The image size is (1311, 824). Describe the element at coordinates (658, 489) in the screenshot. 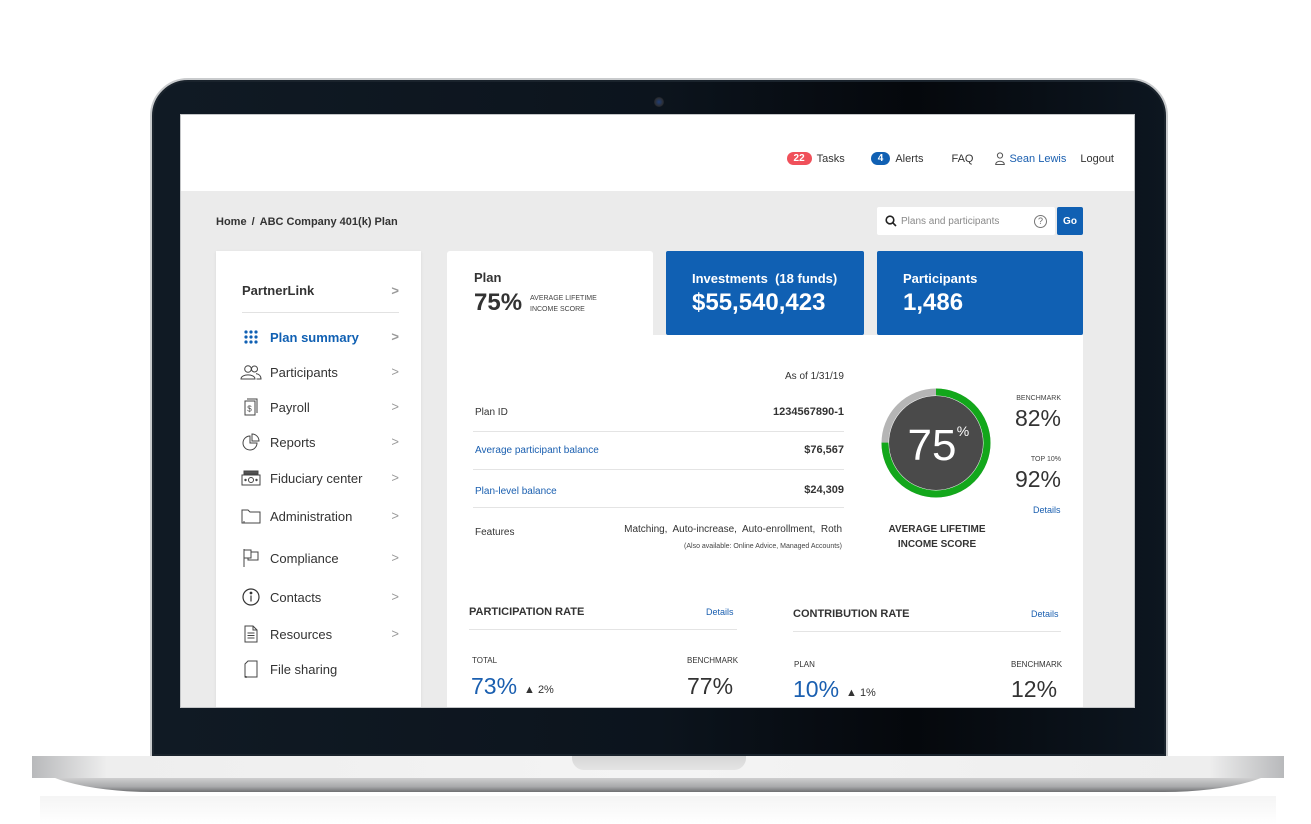

I see `plan-level-balance-row: Plan-level balance $24,309` at that location.